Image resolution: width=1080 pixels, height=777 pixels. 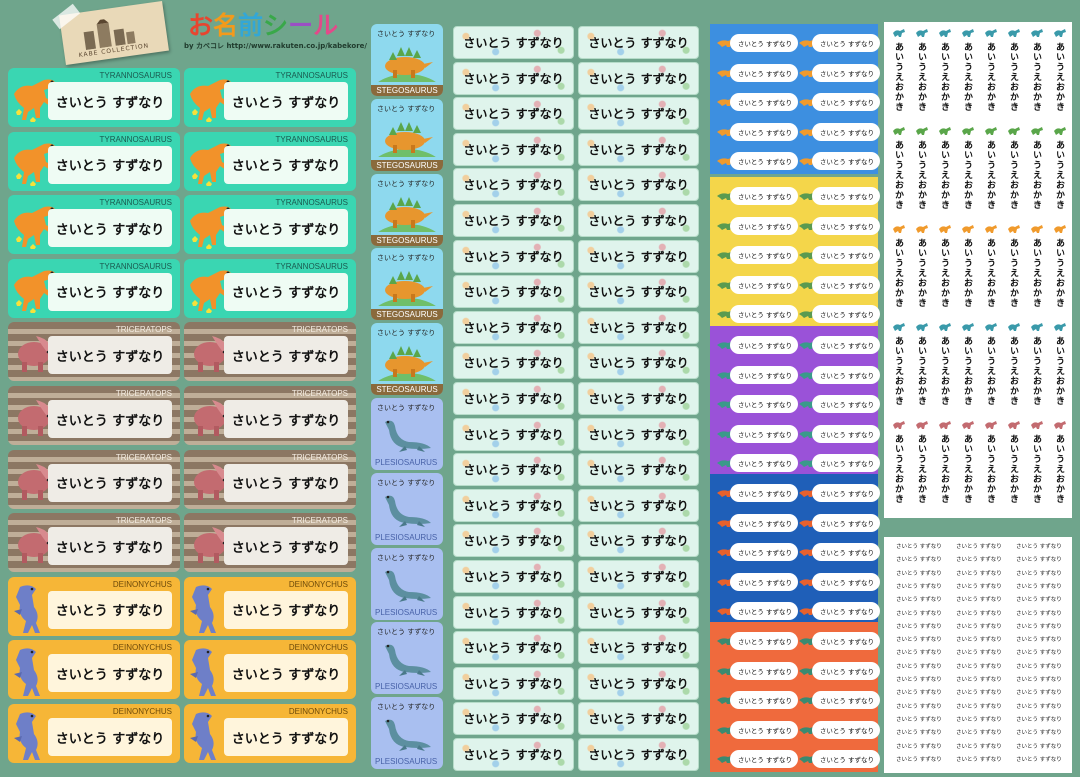 What do you see at coordinates (407, 364) in the screenshot?
I see `stegosaurus-icon` at bounding box center [407, 364].